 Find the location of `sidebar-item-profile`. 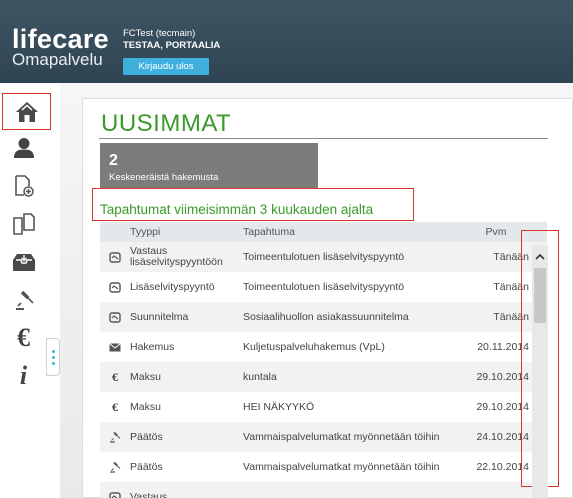

sidebar-item-profile is located at coordinates (23, 148).